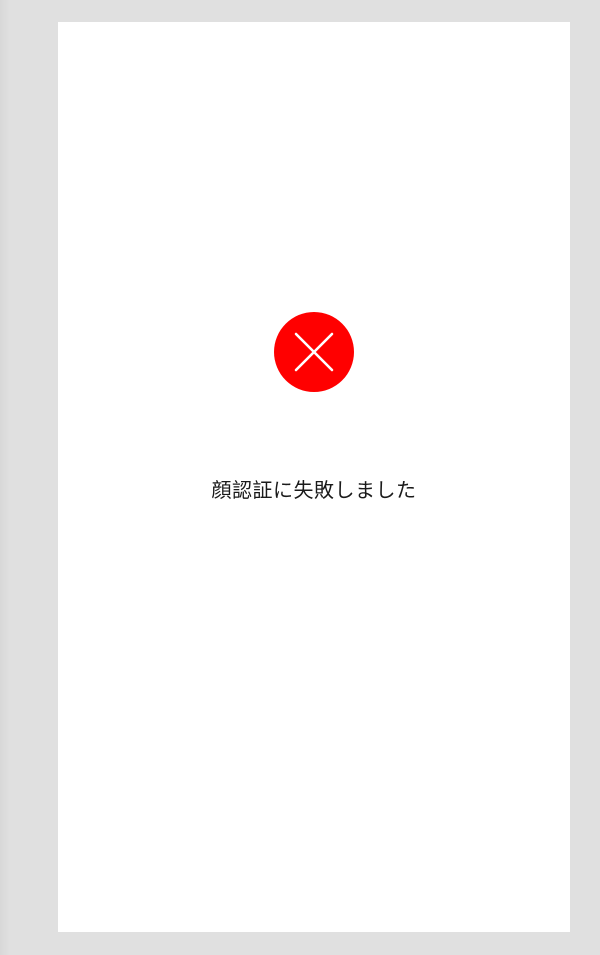 The width and height of the screenshot is (600, 955). What do you see at coordinates (5, 477) in the screenshot?
I see `background-edge` at bounding box center [5, 477].